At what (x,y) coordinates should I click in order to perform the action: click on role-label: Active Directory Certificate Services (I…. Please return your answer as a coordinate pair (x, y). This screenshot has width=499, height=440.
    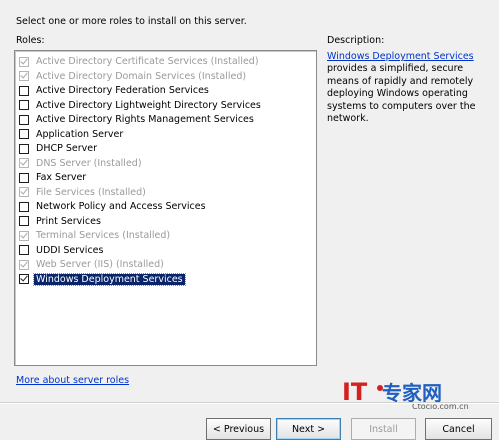
    Looking at the image, I should click on (147, 61).